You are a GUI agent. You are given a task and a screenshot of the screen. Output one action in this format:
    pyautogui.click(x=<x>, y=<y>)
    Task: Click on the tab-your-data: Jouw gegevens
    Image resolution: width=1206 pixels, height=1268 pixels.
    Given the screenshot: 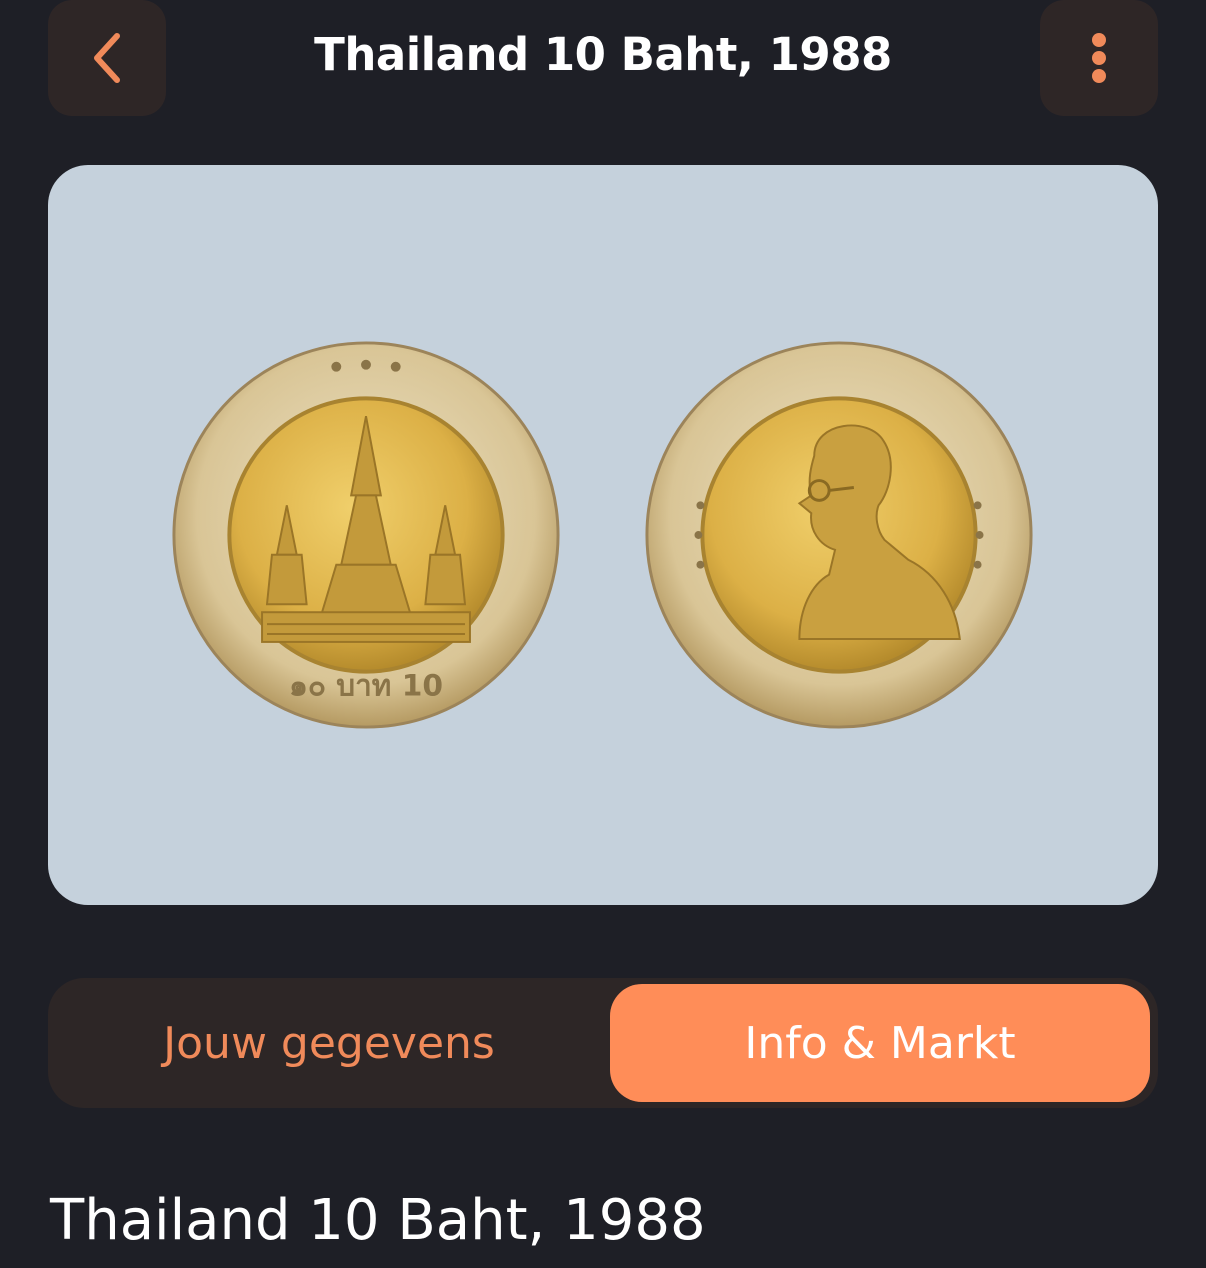 What is the action you would take?
    pyautogui.click(x=329, y=1043)
    